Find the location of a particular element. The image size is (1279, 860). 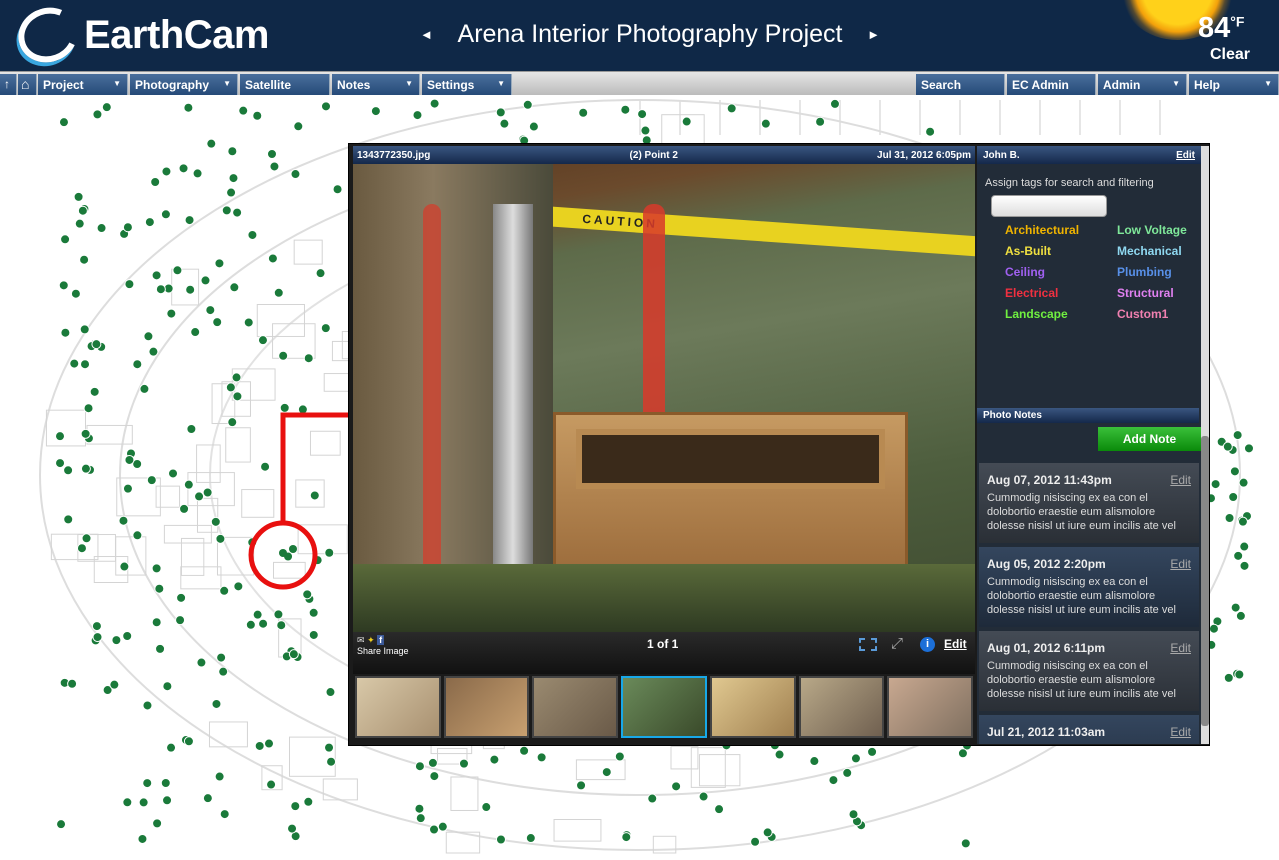

pipe is located at coordinates (513, 394).